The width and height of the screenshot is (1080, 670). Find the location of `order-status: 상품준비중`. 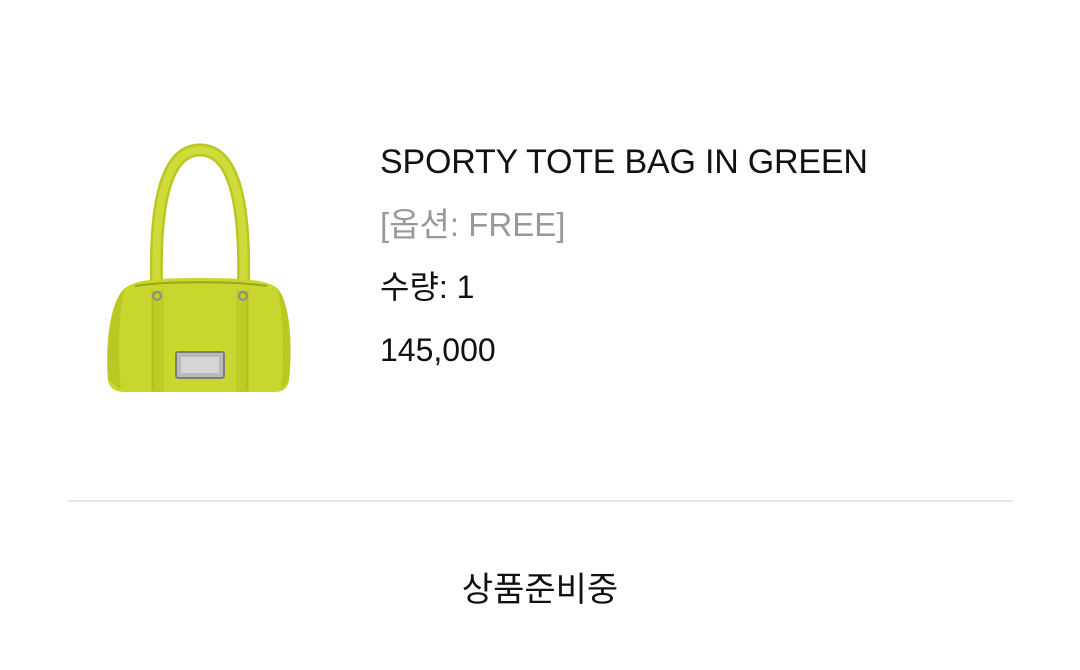

order-status: 상품준비중 is located at coordinates (540, 590).